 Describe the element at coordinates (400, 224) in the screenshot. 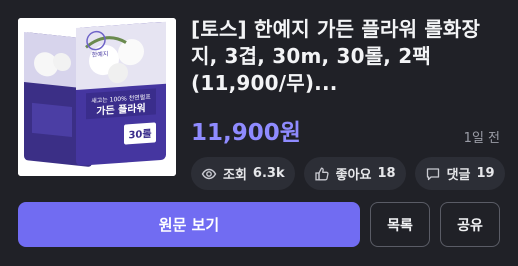

I see `list-button: 목록` at that location.